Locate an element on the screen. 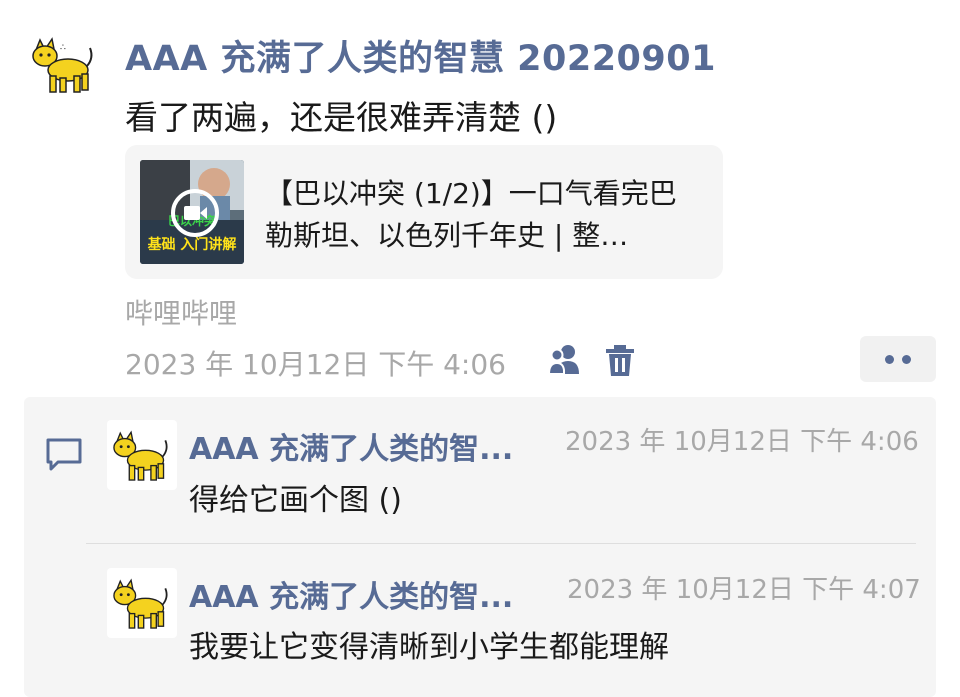 The image size is (960, 697). comment-text: 得给它画个图 () is located at coordinates (295, 497).